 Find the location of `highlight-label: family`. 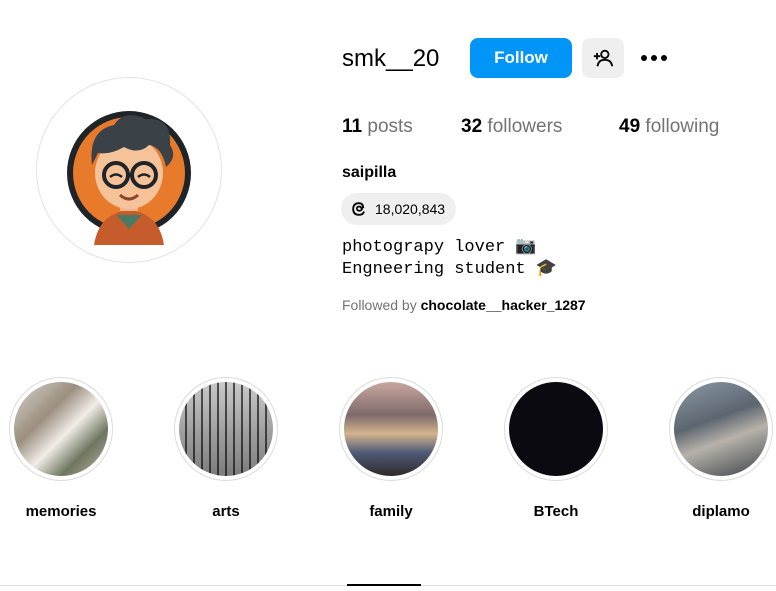

highlight-label: family is located at coordinates (391, 511).